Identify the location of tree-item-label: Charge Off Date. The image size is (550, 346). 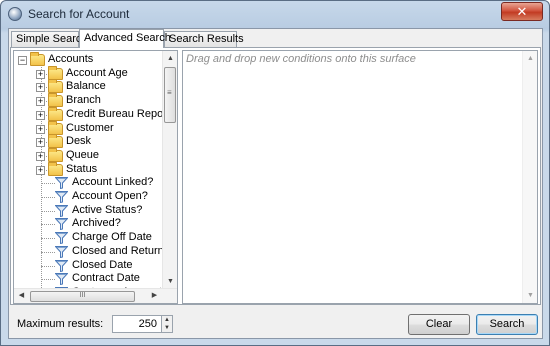
(112, 237).